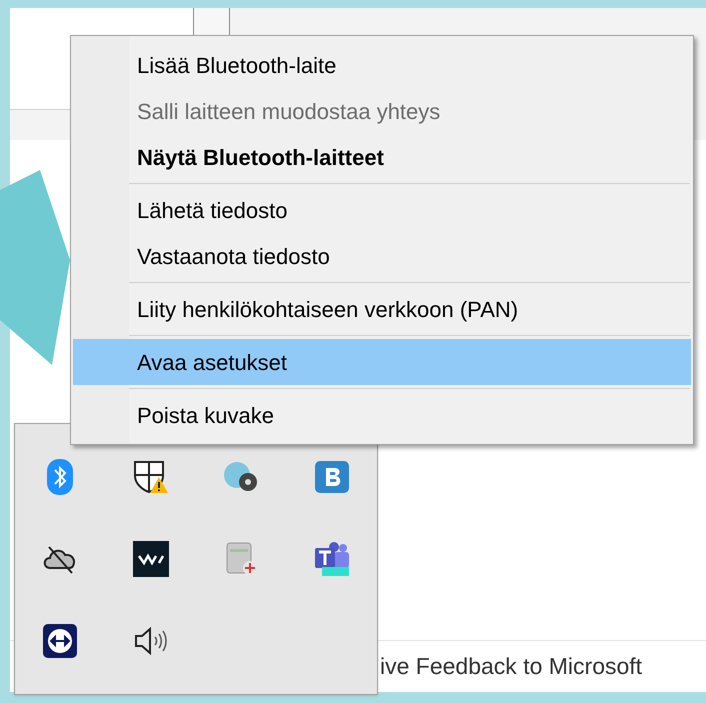 The height and width of the screenshot is (703, 706). I want to click on menu-item: Vastaanota tiedosto, so click(382, 256).